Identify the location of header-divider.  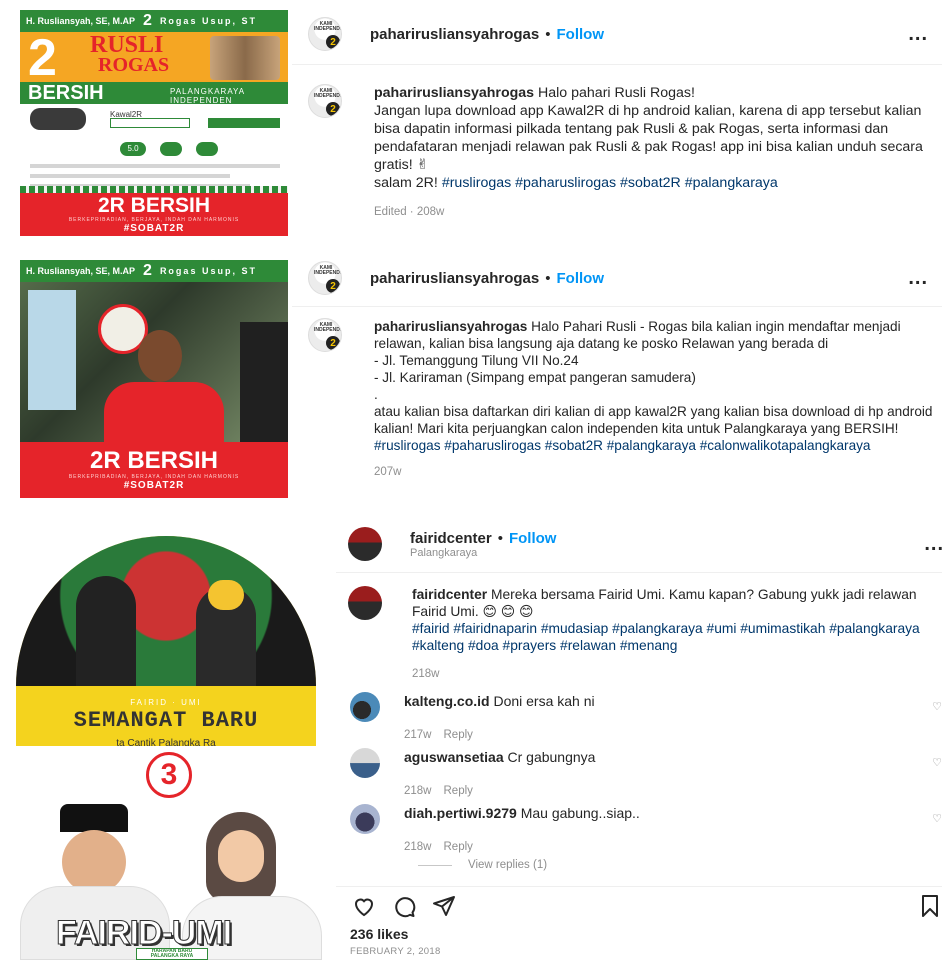
(617, 306).